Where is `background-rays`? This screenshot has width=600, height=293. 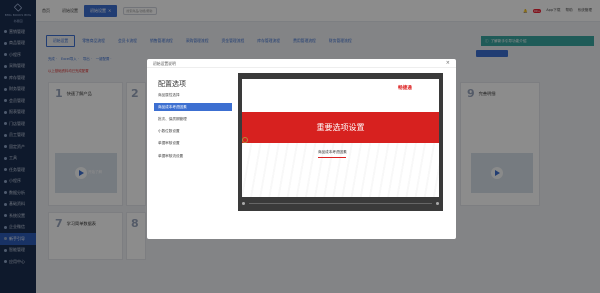 background-rays is located at coordinates (340, 168).